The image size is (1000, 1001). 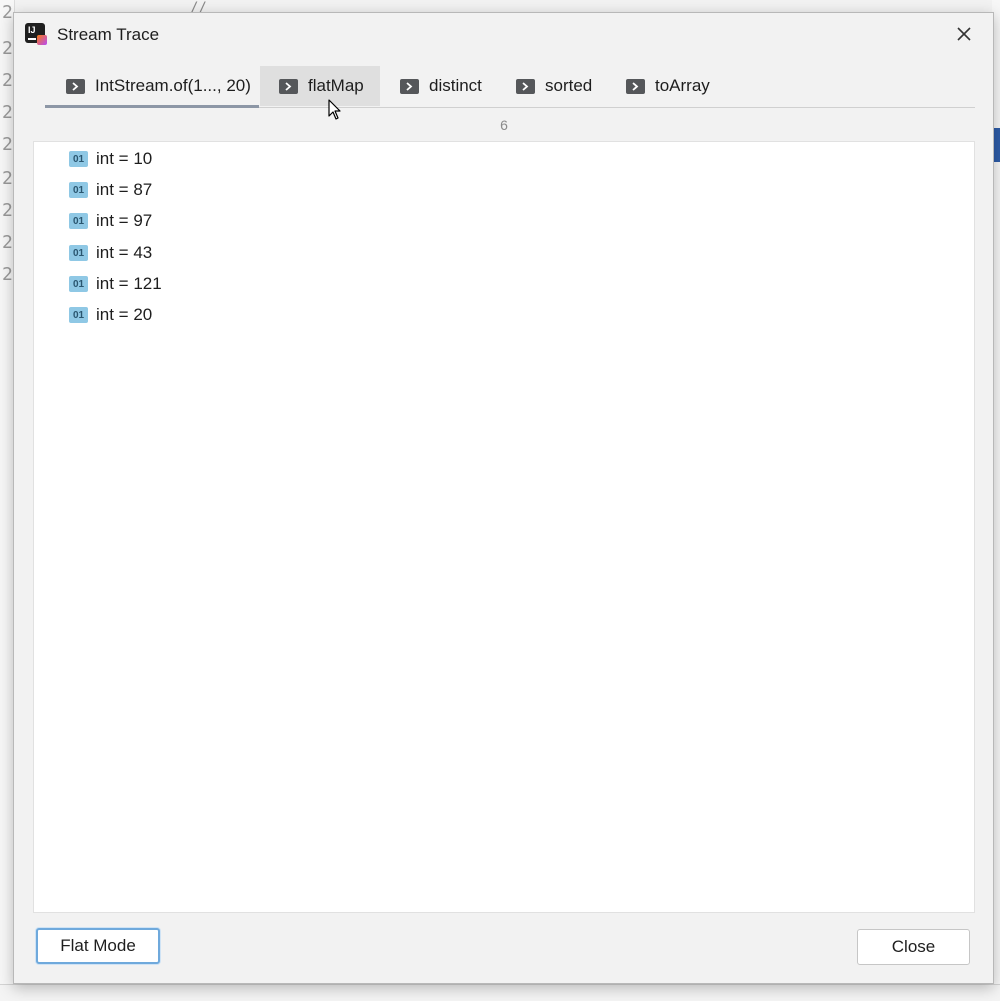 What do you see at coordinates (336, 85) in the screenshot?
I see `tab-label: flatMap` at bounding box center [336, 85].